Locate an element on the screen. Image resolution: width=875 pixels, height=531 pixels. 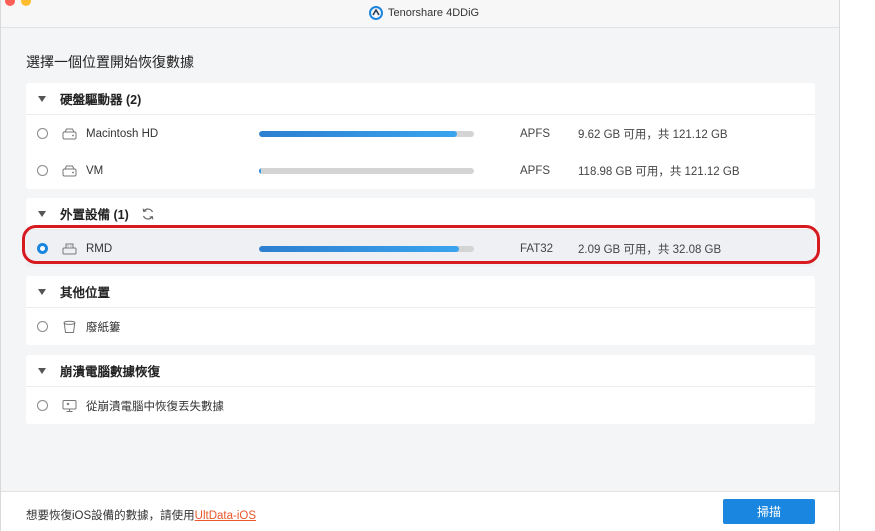
capacity-label: 2.09 GB 可用，共 32.08 GB is located at coordinates (650, 249).